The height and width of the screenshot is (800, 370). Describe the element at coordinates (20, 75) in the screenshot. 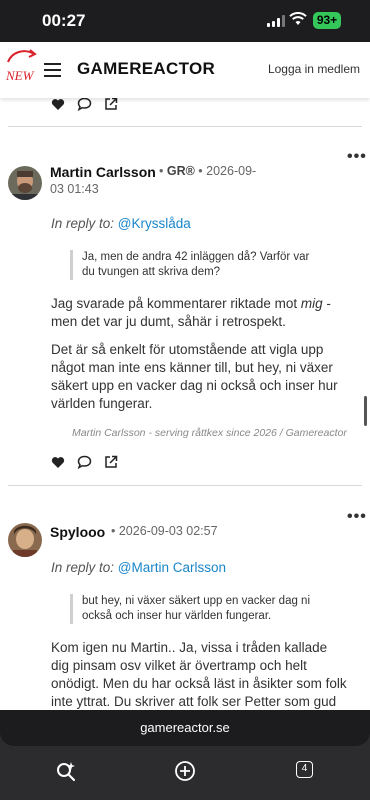

I see `svg-text: NEW` at that location.